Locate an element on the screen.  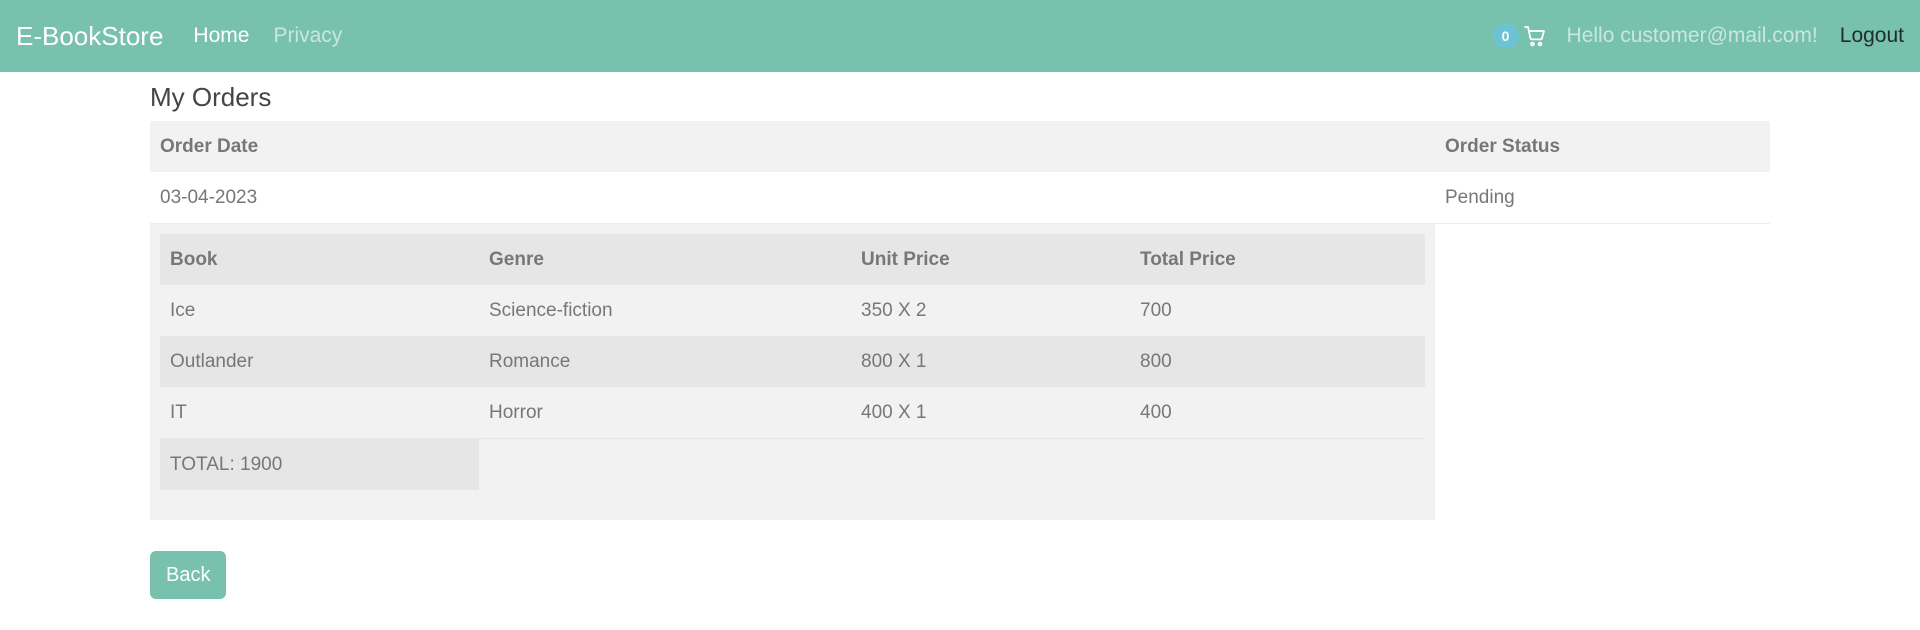
table-row: Outlander Romance 800 X 1 800 is located at coordinates (792, 361).